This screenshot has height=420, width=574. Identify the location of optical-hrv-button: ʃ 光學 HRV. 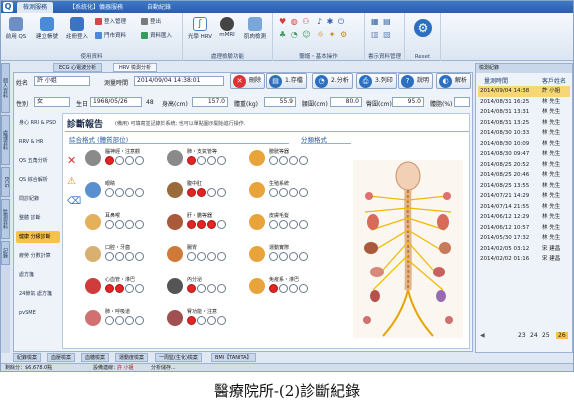
(200, 28).